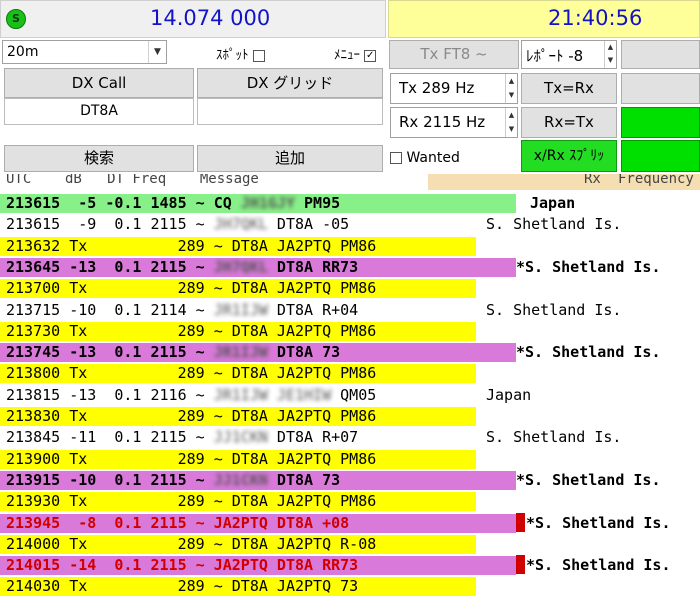 This screenshot has width=700, height=599. I want to click on rx-frequency-spinbox: Rx 2115 Hz ▲ ▼, so click(454, 122).